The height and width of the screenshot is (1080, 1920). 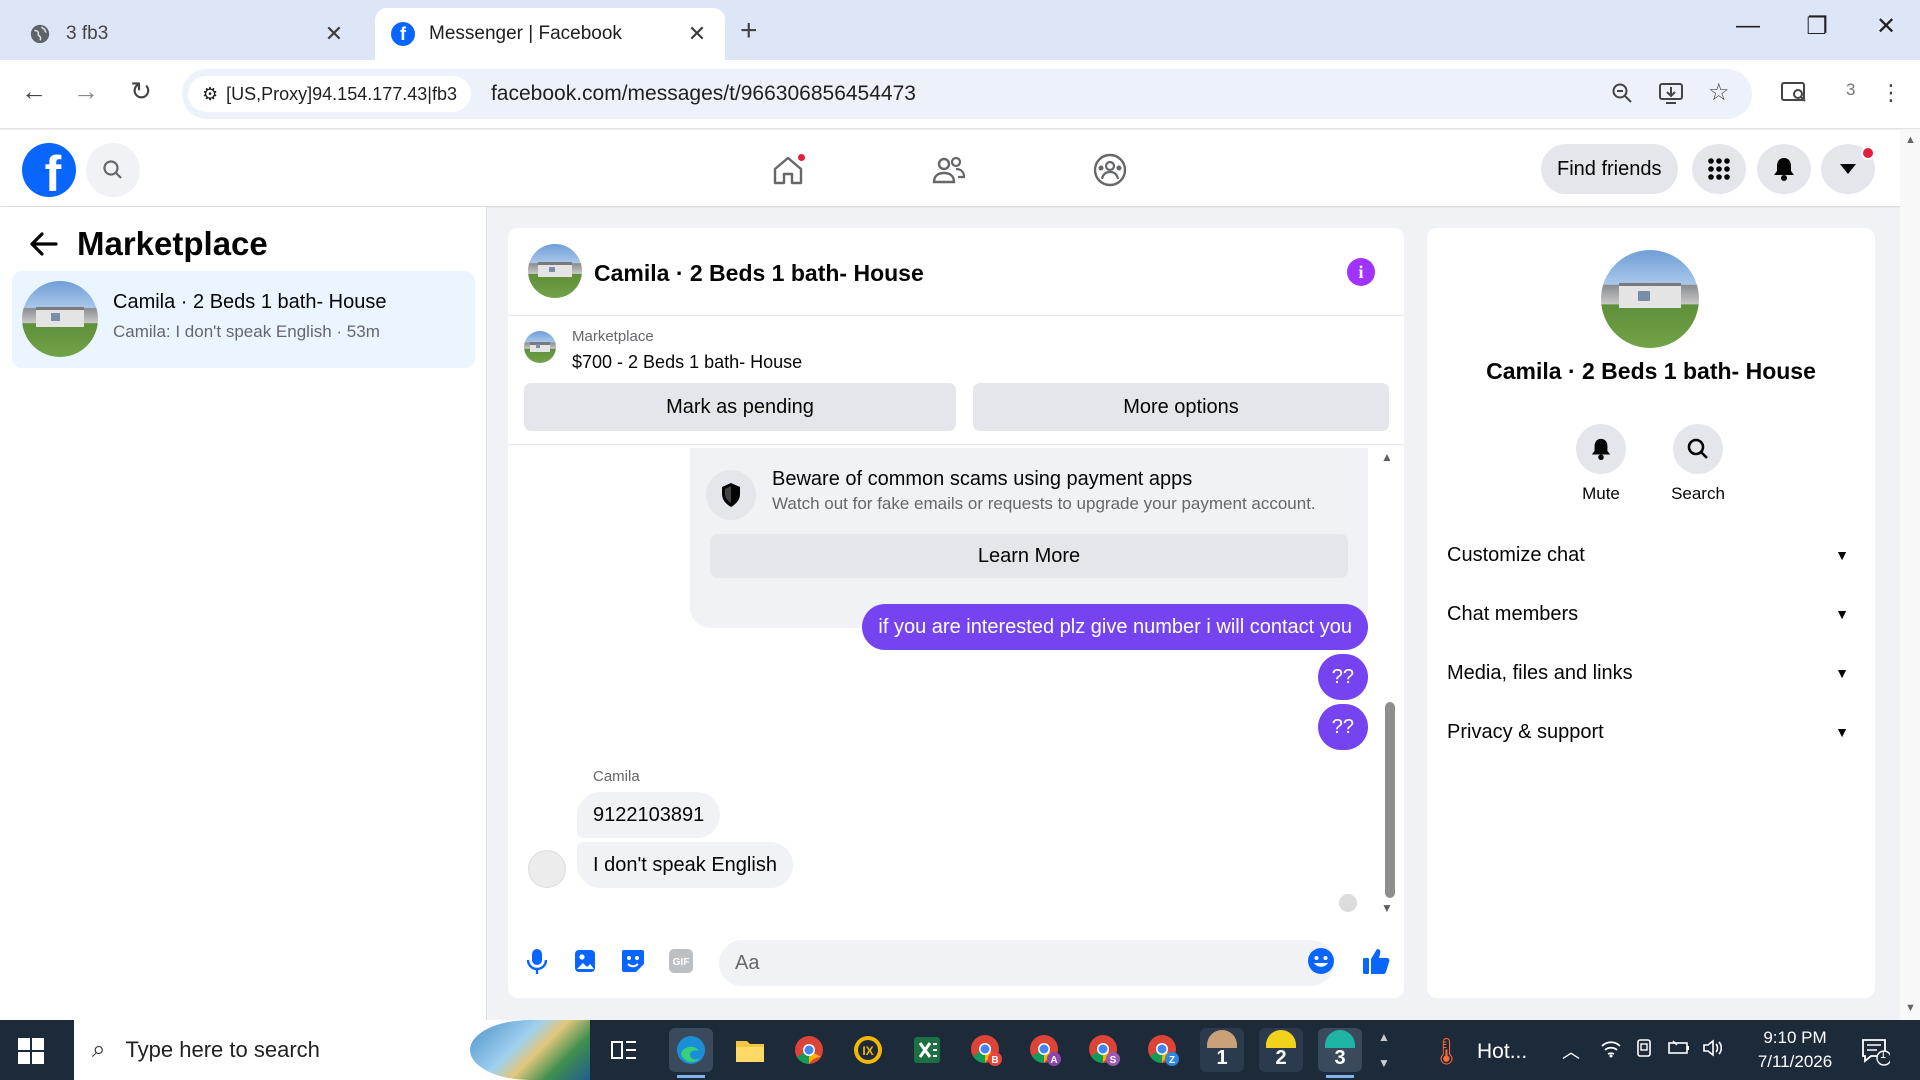 What do you see at coordinates (1891, 93) in the screenshot?
I see `menu-kebab-icon: ⋮` at bounding box center [1891, 93].